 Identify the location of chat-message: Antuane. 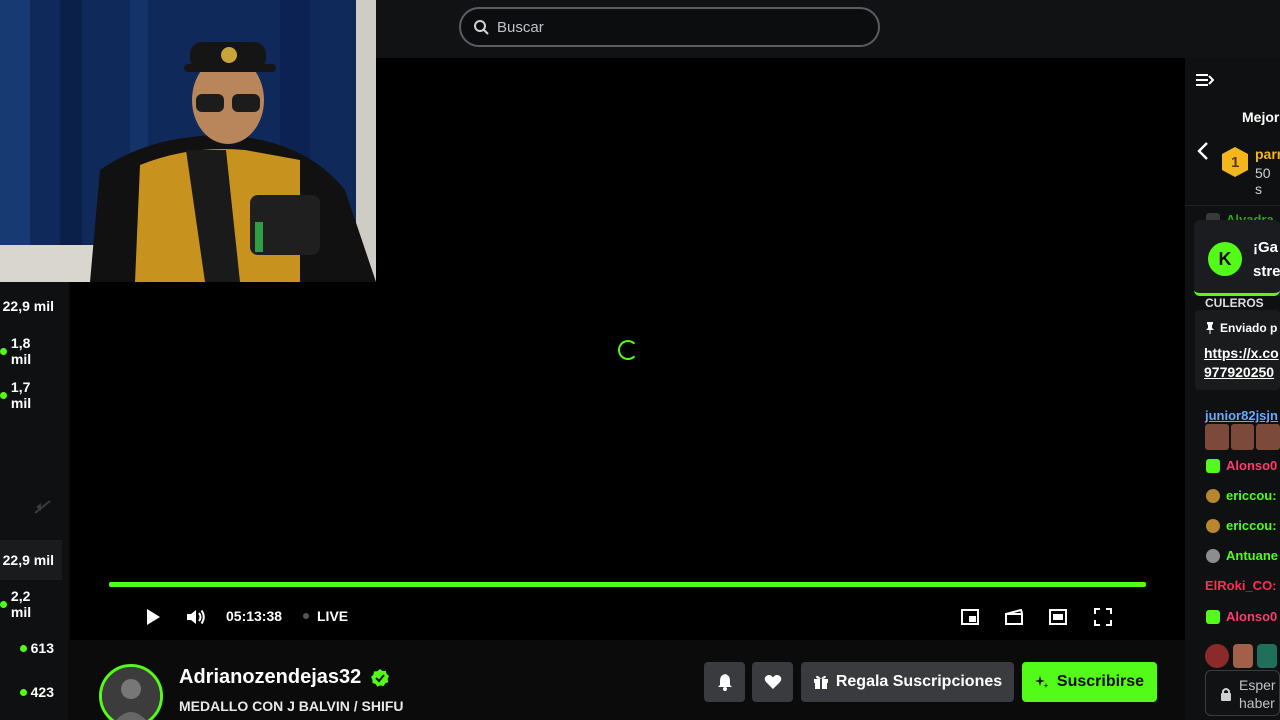
(1242, 555).